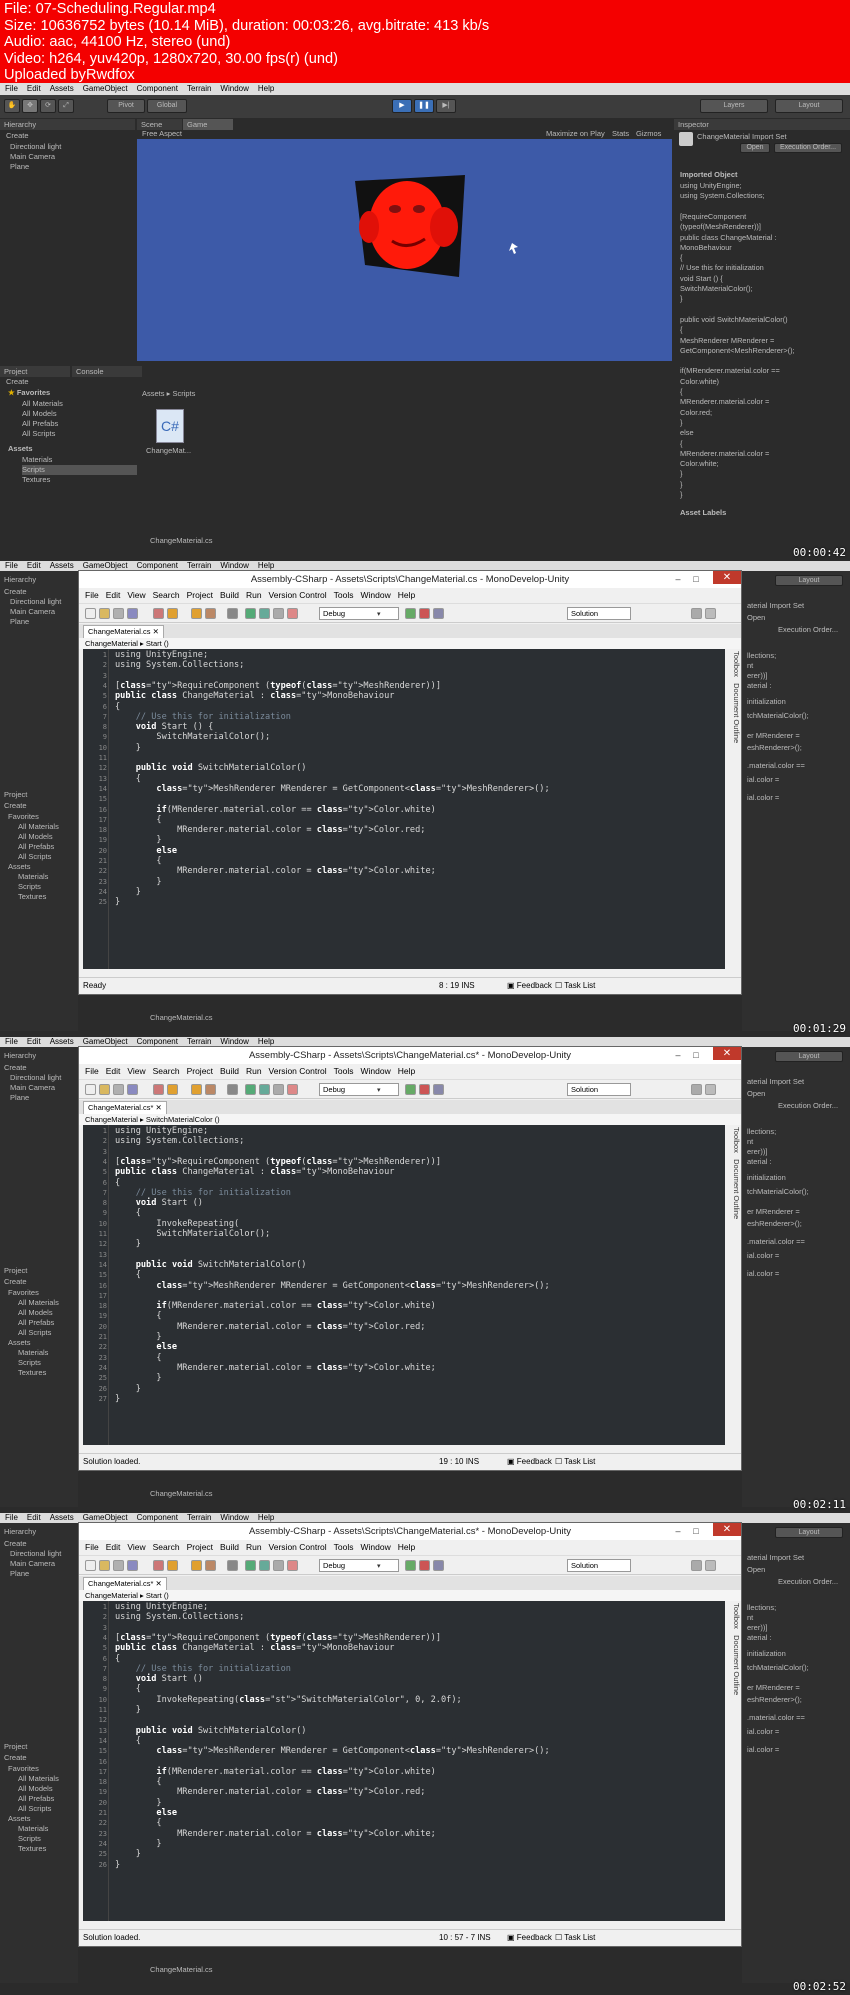 The image size is (850, 1995). What do you see at coordinates (696, 579) in the screenshot?
I see `maximize-icon: □` at bounding box center [696, 579].